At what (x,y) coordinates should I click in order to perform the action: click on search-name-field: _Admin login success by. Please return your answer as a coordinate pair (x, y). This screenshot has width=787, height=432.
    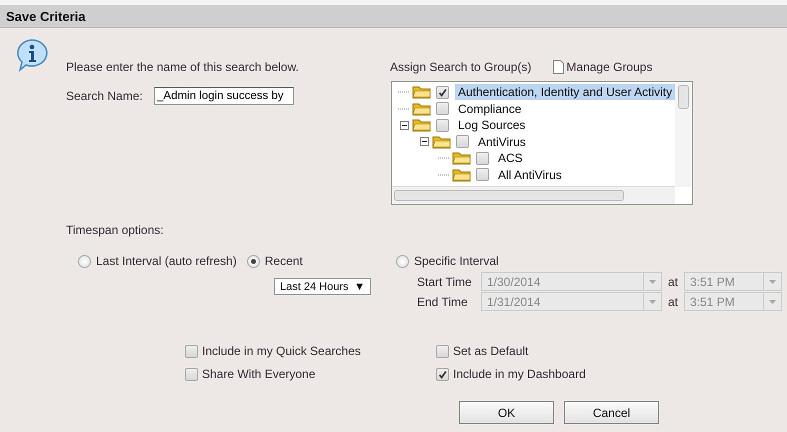
    Looking at the image, I should click on (224, 96).